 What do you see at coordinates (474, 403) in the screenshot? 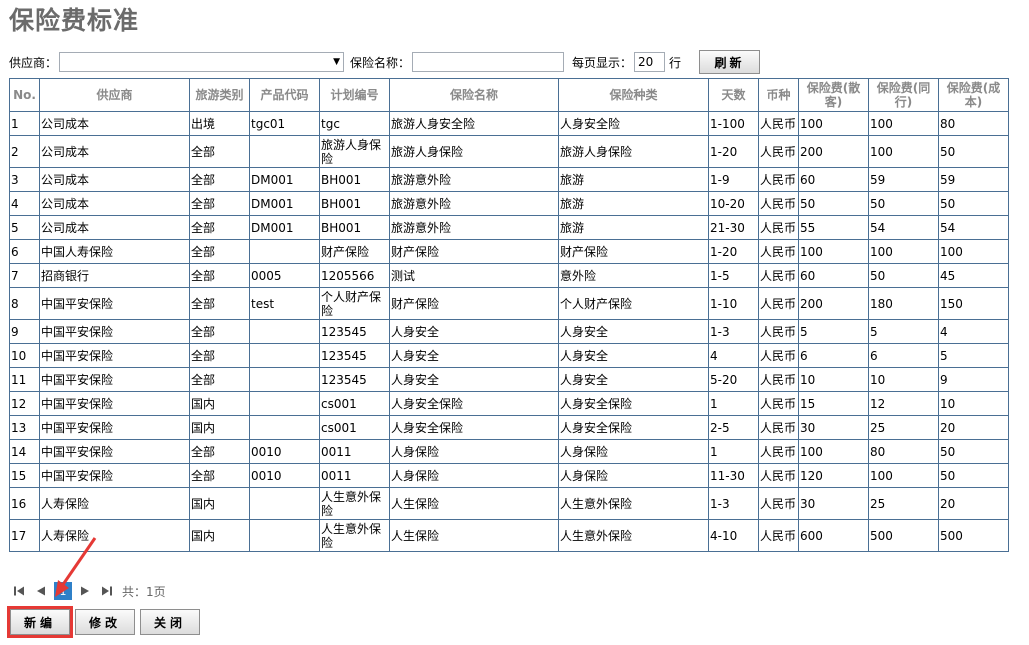
I see `table-cell: 人身安全保险` at bounding box center [474, 403].